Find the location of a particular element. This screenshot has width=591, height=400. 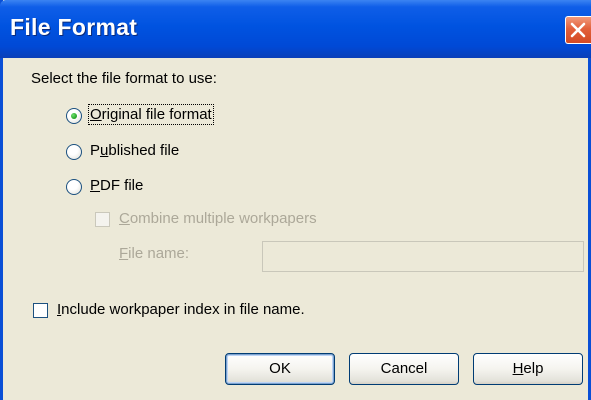

dialog-title: File Format is located at coordinates (74, 27).